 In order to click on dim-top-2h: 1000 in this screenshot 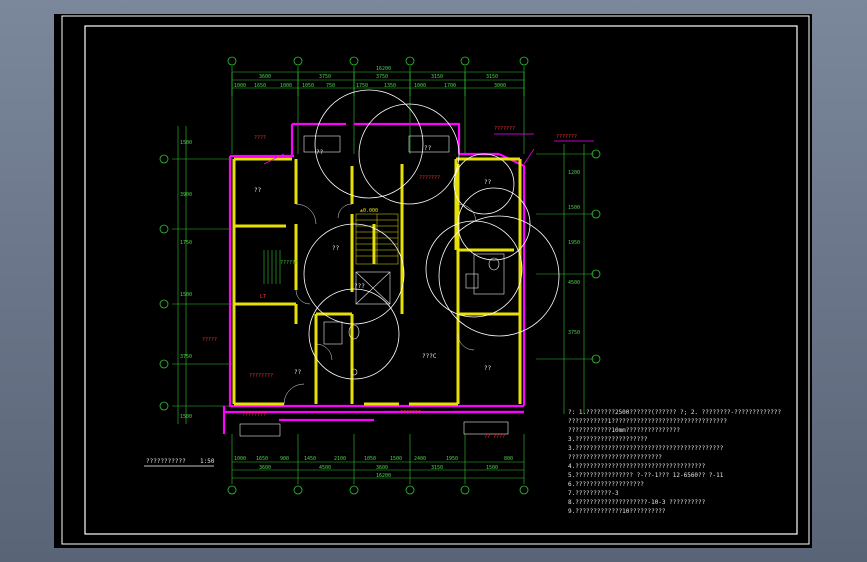, I will do `click(420, 86)`.